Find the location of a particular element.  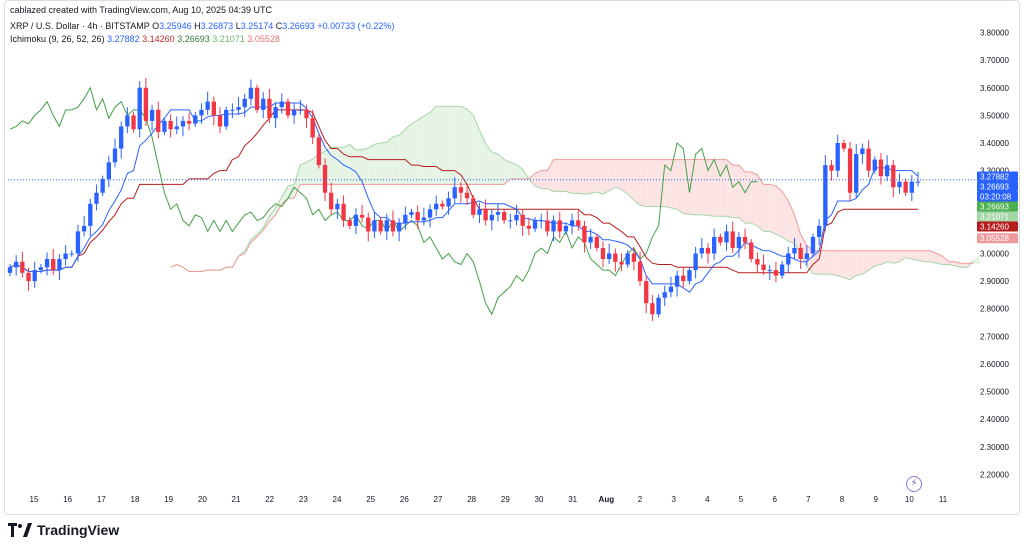

price-label-text: 03:20:08 is located at coordinates (996, 196).